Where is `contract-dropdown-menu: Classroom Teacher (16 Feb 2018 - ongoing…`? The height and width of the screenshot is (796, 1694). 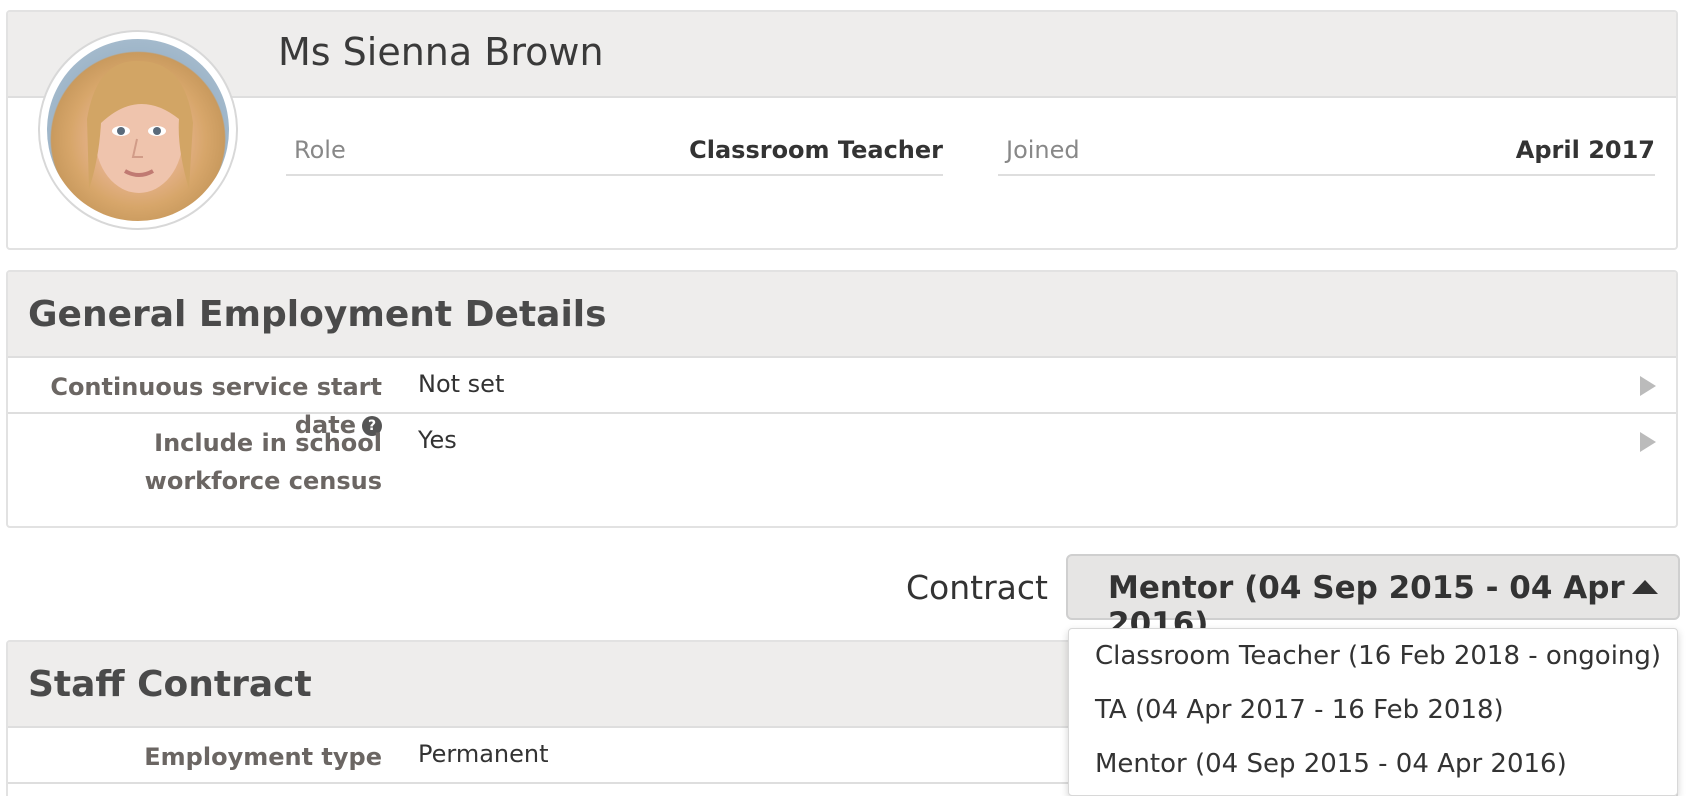 contract-dropdown-menu: Classroom Teacher (16 Feb 2018 - ongoing… is located at coordinates (1373, 712).